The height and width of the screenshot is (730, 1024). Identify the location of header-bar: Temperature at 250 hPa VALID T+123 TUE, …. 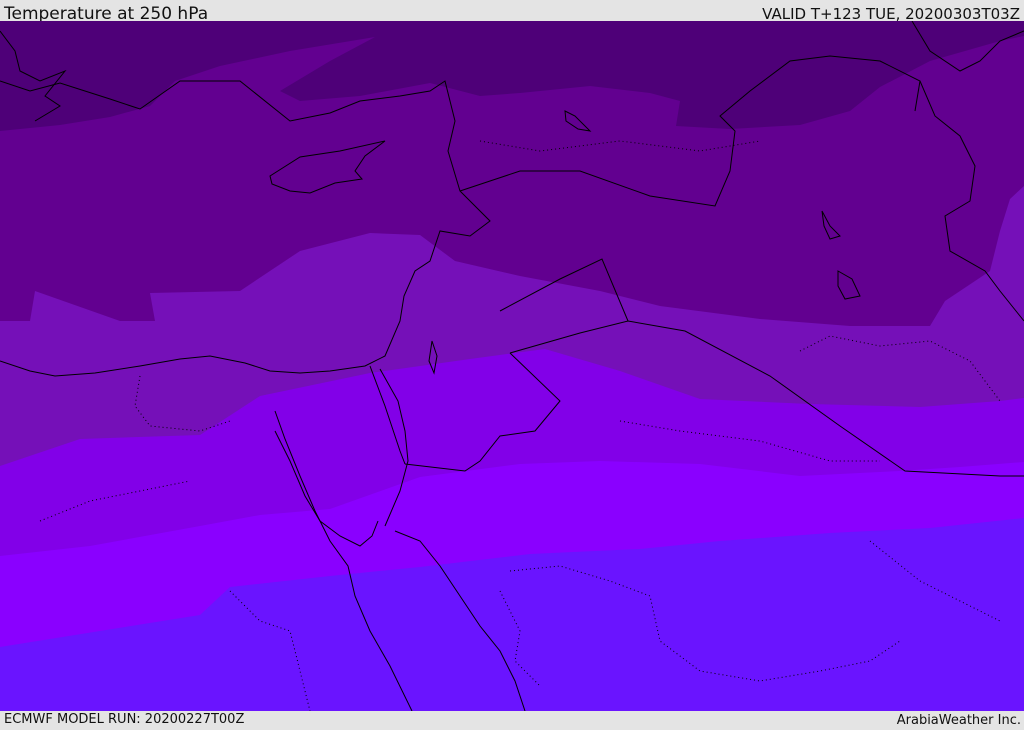
(512, 12).